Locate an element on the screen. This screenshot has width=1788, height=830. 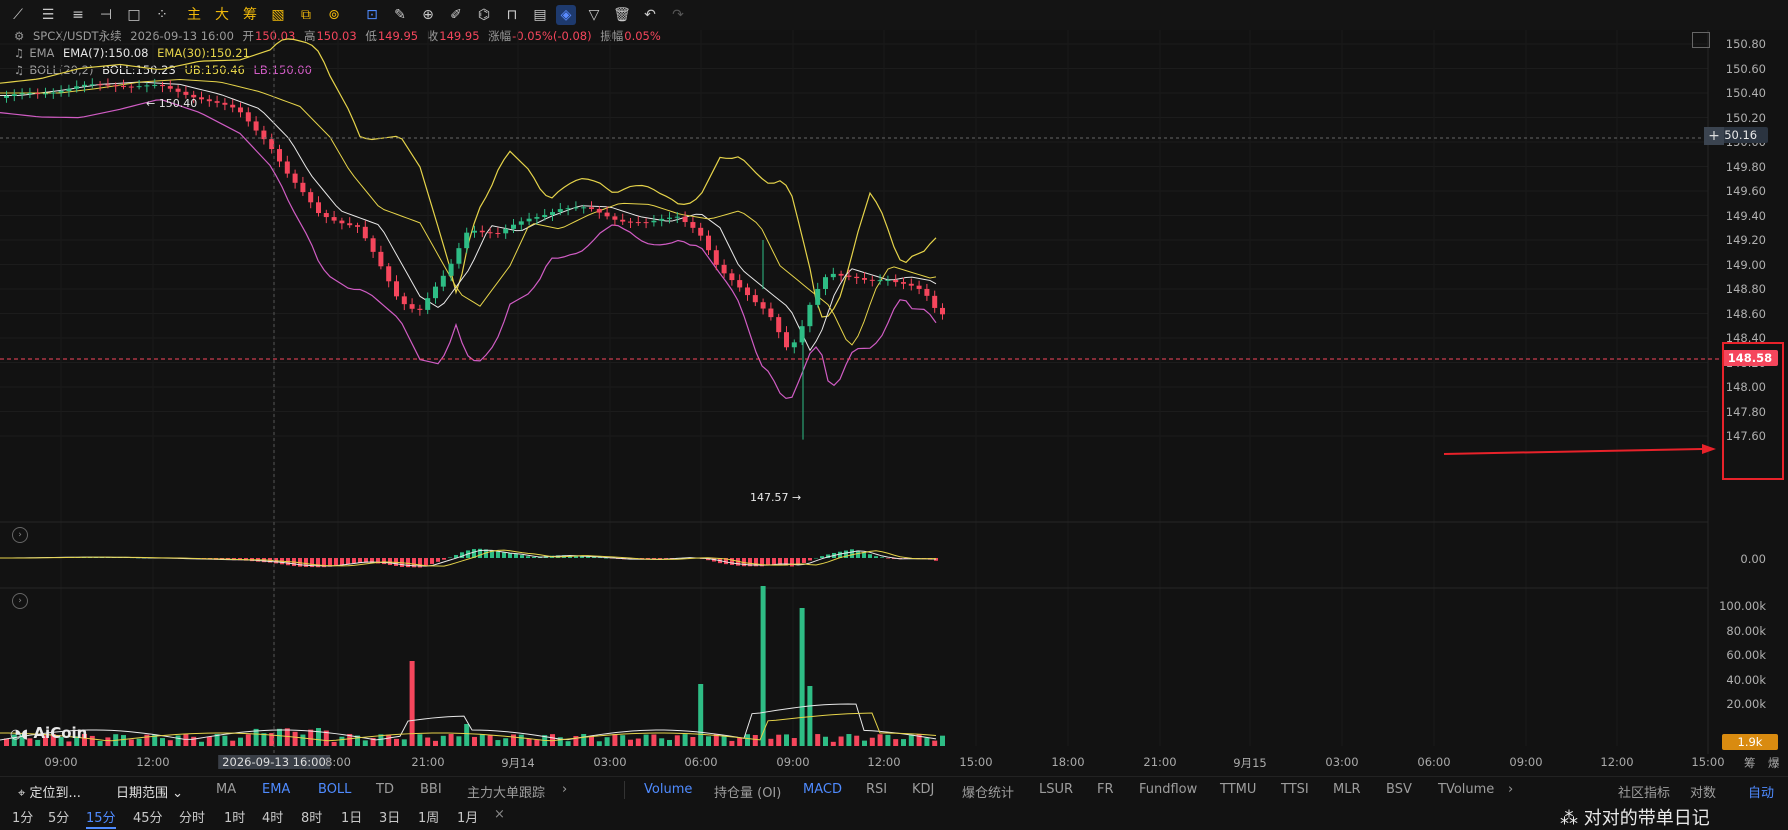
sub-ind-bsv: BSV is located at coordinates (1399, 789).